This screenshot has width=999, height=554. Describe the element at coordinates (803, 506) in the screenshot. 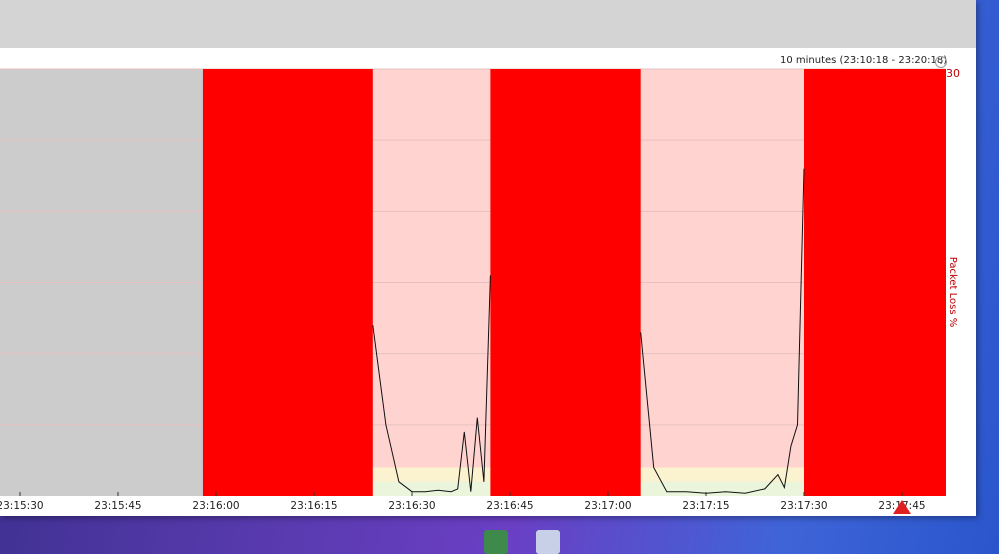

I see `x-tick-label: 23:17:30` at that location.